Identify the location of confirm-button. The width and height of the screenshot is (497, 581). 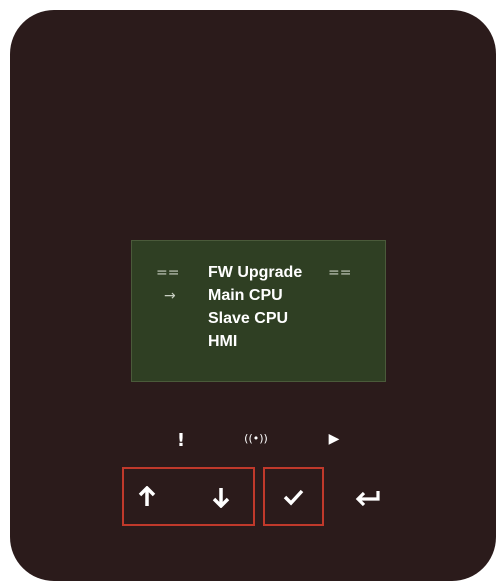
(293, 497).